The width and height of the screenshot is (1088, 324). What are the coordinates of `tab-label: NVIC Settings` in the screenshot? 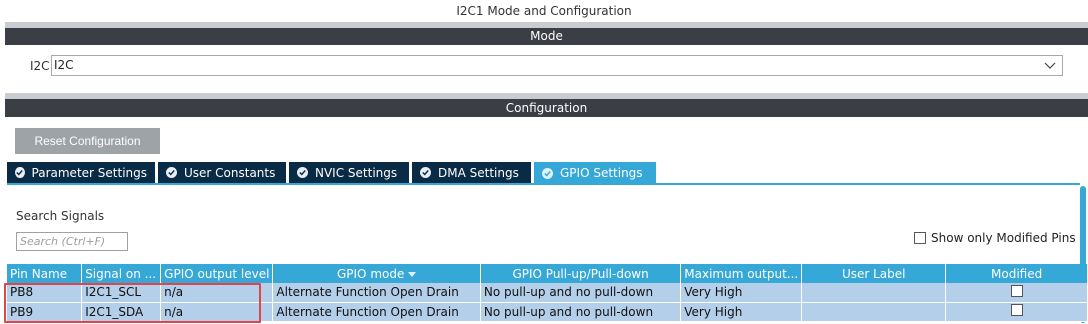 It's located at (356, 172).